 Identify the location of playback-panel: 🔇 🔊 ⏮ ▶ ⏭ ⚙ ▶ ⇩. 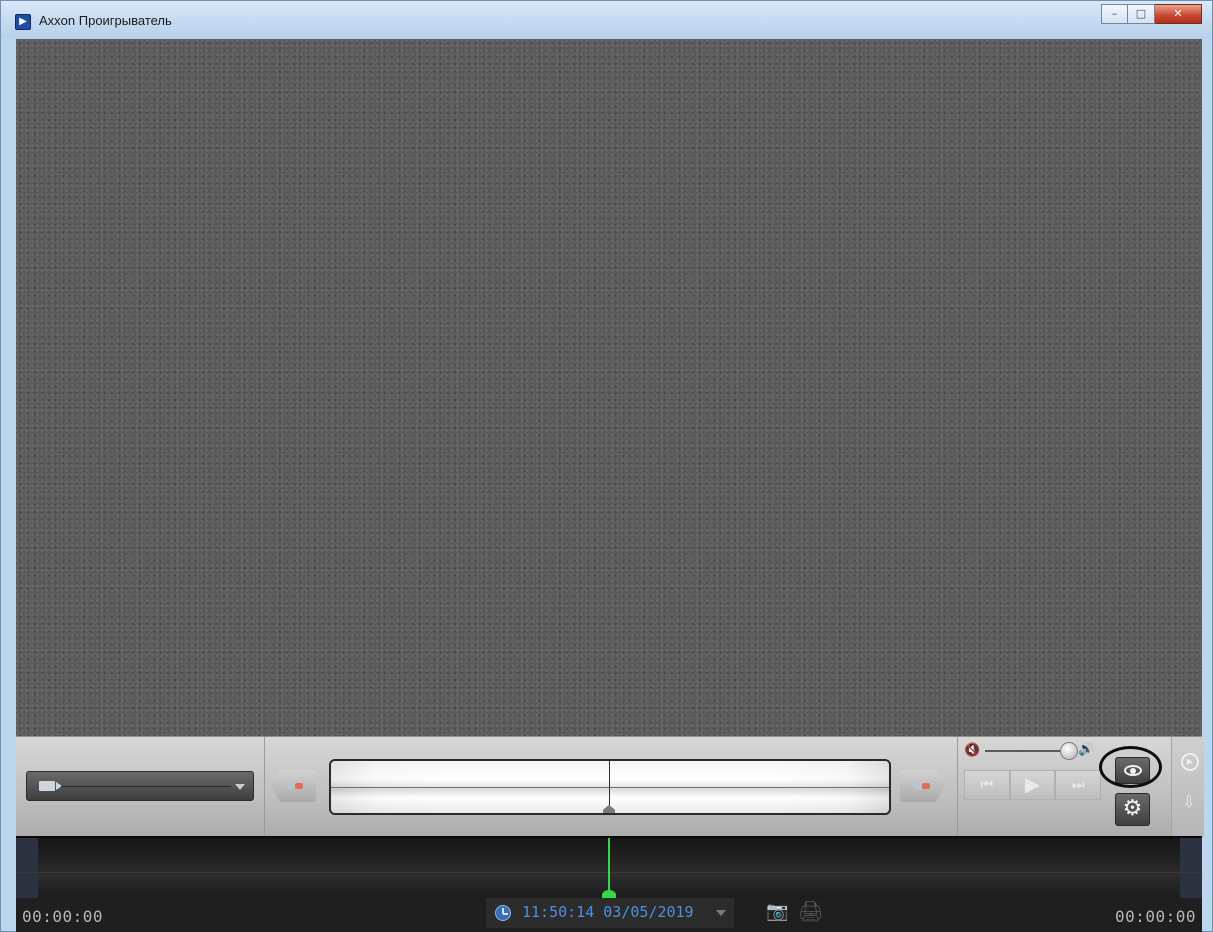
(1080, 787).